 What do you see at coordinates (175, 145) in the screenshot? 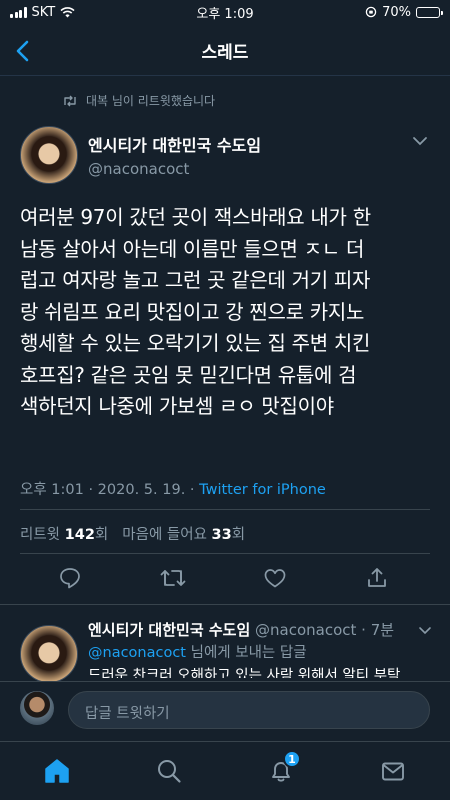
I see `author-name: 엔시티가 대한민국 수도임` at bounding box center [175, 145].